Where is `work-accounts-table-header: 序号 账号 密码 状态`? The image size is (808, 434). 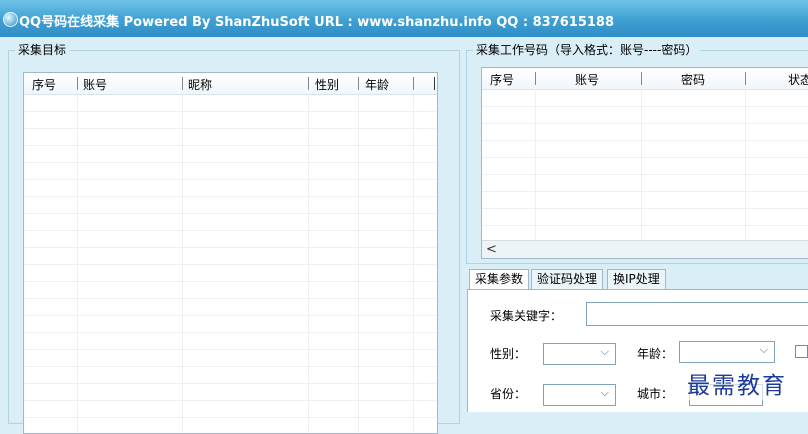 work-accounts-table-header: 序号 账号 密码 状态 is located at coordinates (645, 79).